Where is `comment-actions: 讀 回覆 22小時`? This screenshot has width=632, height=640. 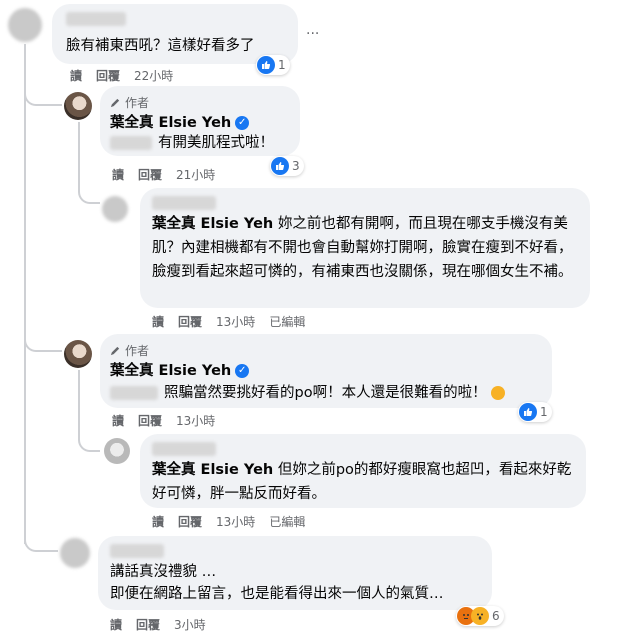
comment-actions: 讀 回覆 22小時 is located at coordinates (121, 75).